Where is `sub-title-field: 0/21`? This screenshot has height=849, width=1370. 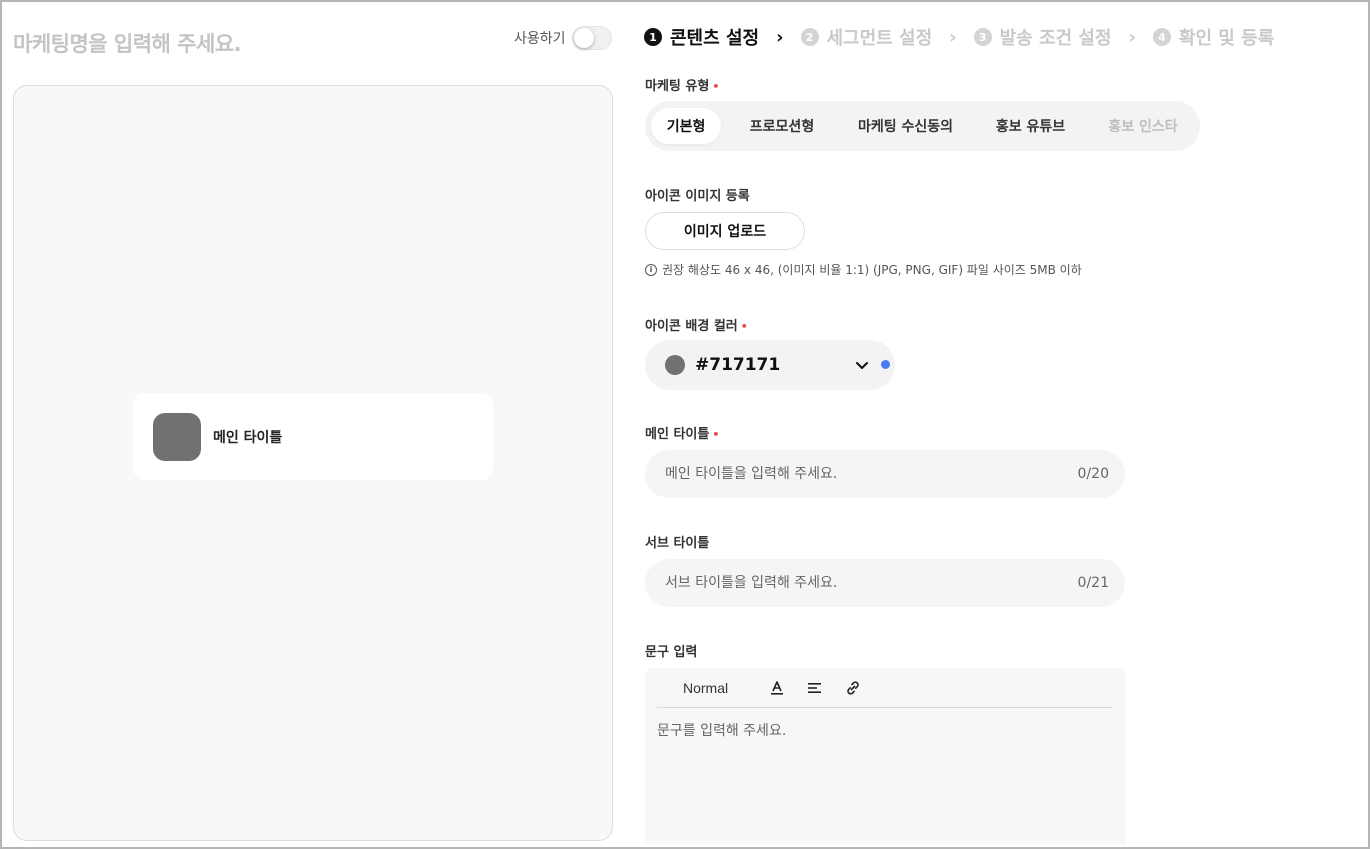 sub-title-field: 0/21 is located at coordinates (885, 583).